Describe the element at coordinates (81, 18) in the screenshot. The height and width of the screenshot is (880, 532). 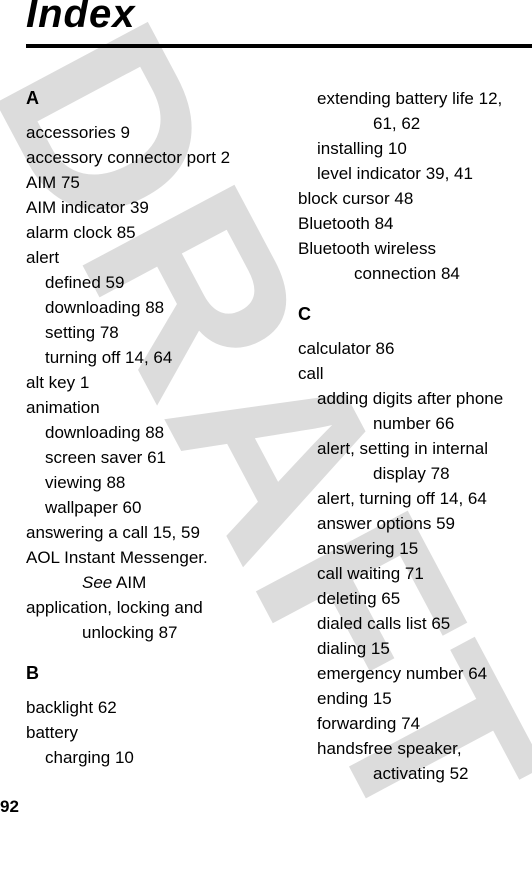
I see `page-title: Index` at that location.